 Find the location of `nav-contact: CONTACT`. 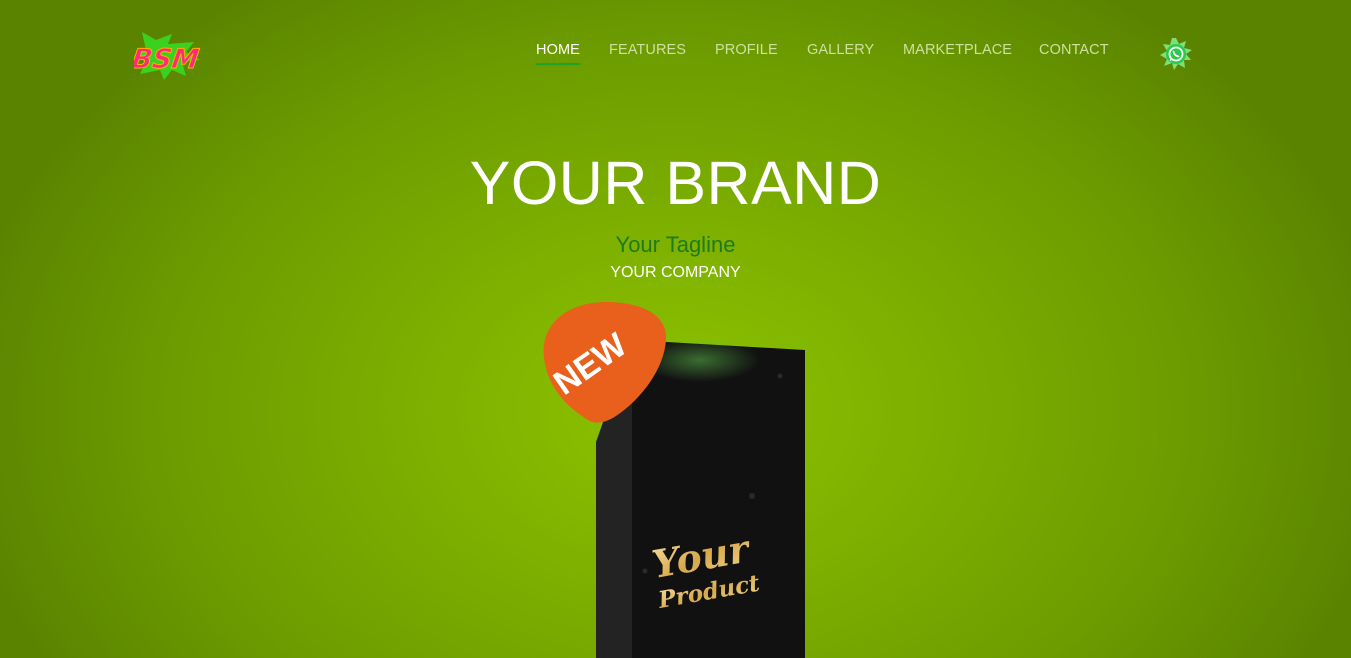

nav-contact: CONTACT is located at coordinates (1074, 50).